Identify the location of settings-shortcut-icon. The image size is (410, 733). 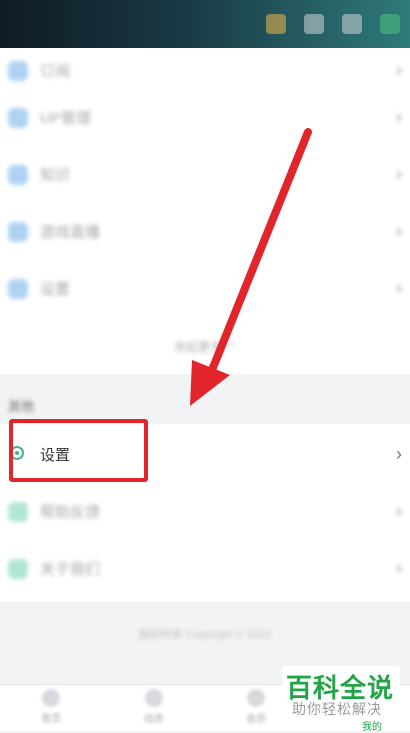
(390, 24).